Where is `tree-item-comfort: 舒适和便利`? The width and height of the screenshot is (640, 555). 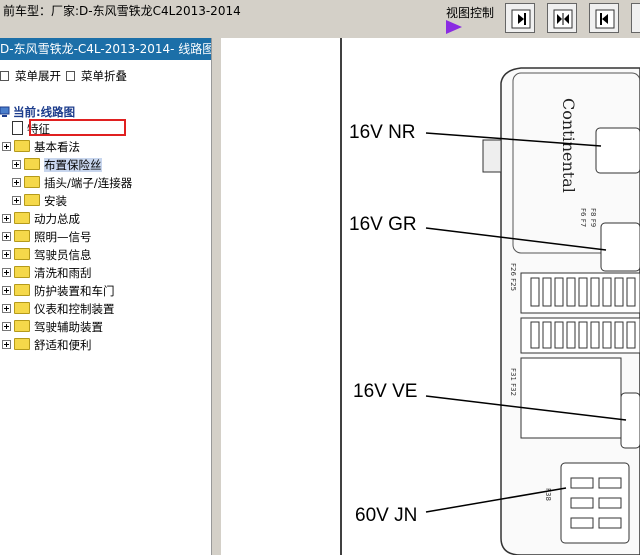 tree-item-comfort: 舒适和便利 is located at coordinates (47, 345).